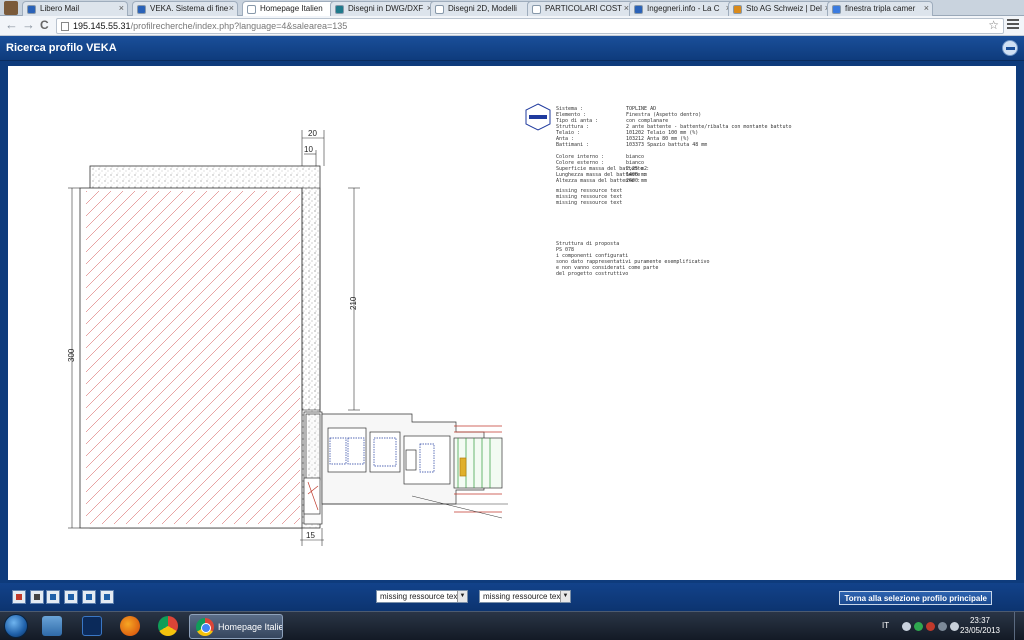 The height and width of the screenshot is (640, 1024). I want to click on firefox-icon, so click(130, 626).